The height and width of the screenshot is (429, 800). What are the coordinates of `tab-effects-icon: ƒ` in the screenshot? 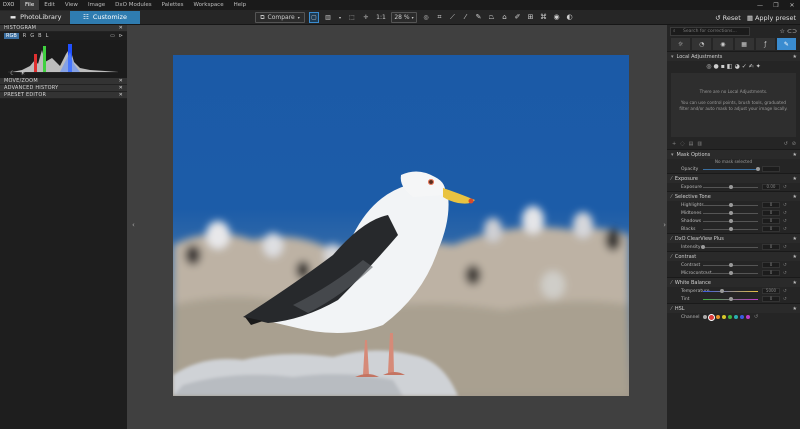 It's located at (765, 44).